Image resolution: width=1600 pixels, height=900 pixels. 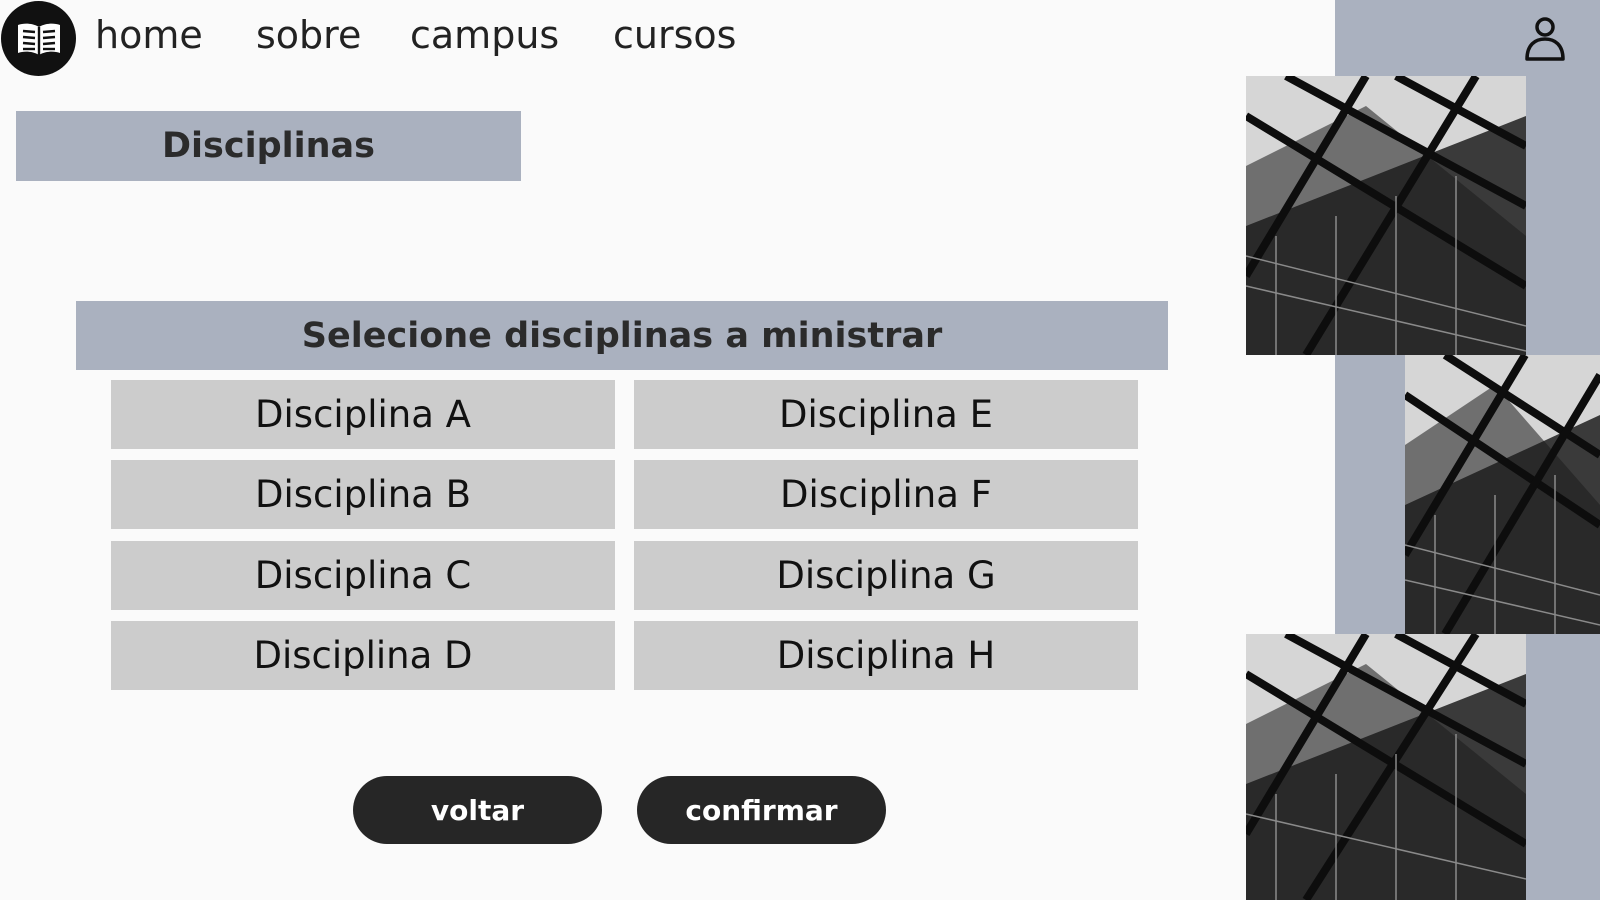 I want to click on user-icon, so click(x=1545, y=38).